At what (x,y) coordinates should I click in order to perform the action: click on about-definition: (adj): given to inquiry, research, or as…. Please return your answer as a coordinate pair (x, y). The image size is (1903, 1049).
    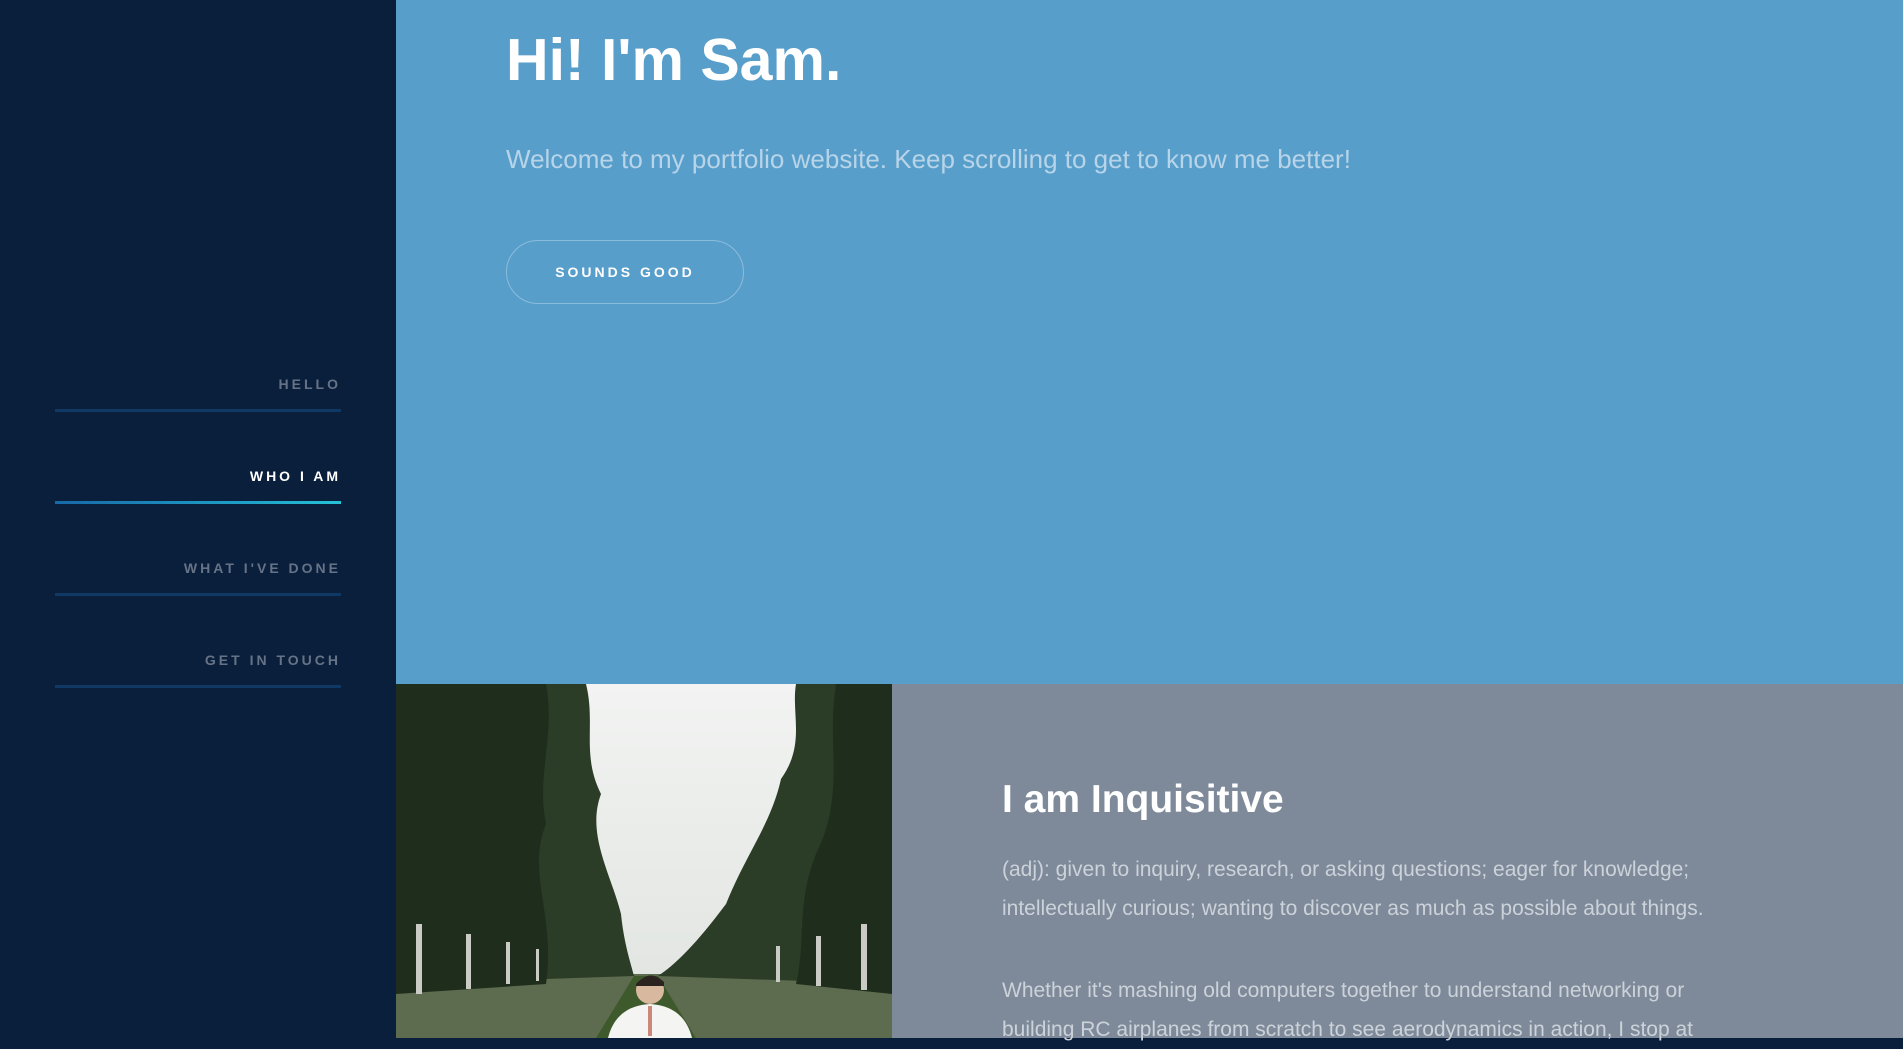
    Looking at the image, I should click on (1353, 889).